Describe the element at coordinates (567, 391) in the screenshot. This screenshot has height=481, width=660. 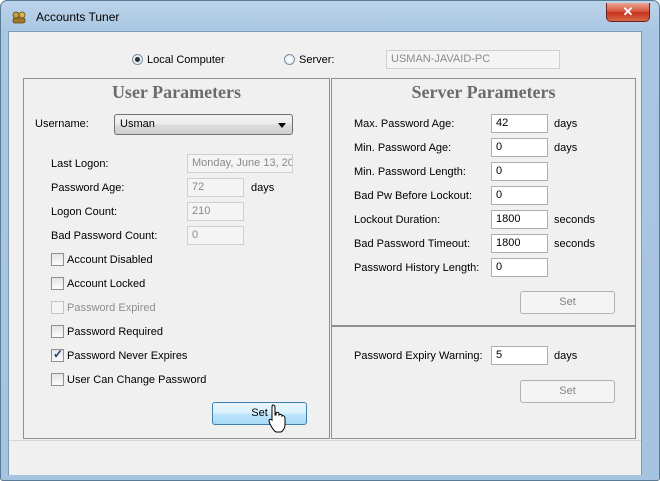
I see `expiry-set-button: Set` at that location.